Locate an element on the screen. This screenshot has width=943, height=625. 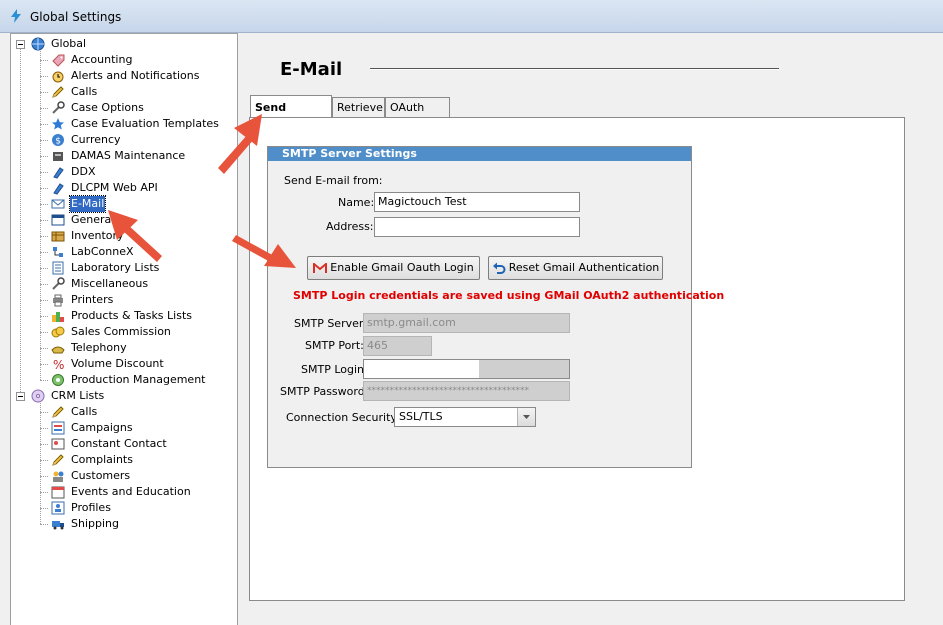
tree-item-label: Constant Contact is located at coordinates (119, 443).